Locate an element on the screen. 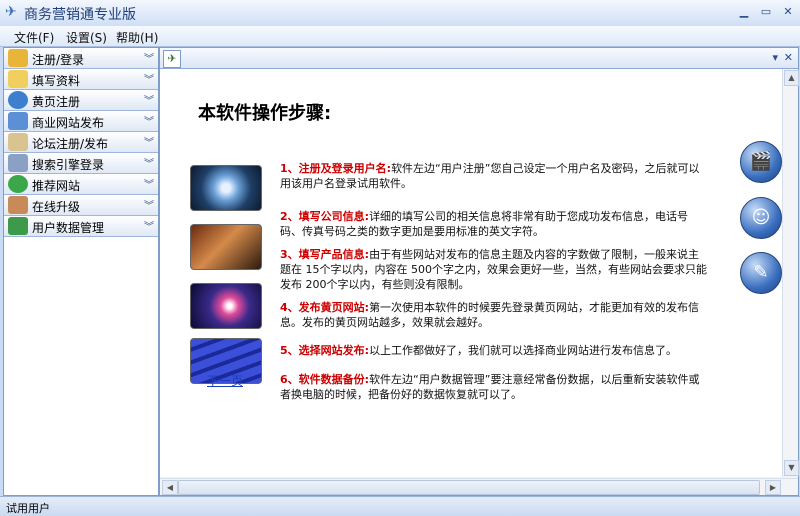  sidebar-item-register-login: 注册/登录 ︾ is located at coordinates (81, 58).